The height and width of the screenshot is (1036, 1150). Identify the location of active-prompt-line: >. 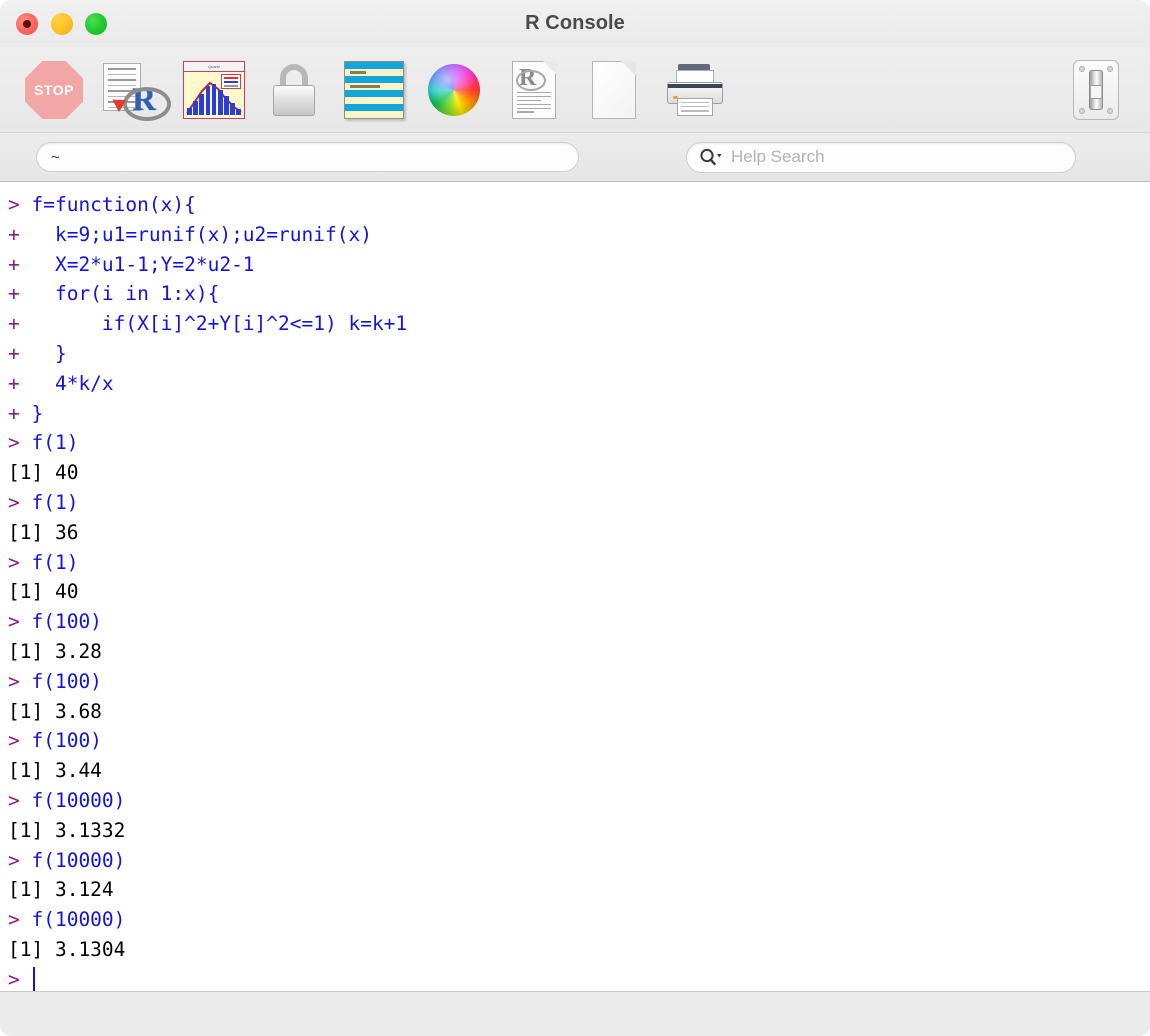
(579, 978).